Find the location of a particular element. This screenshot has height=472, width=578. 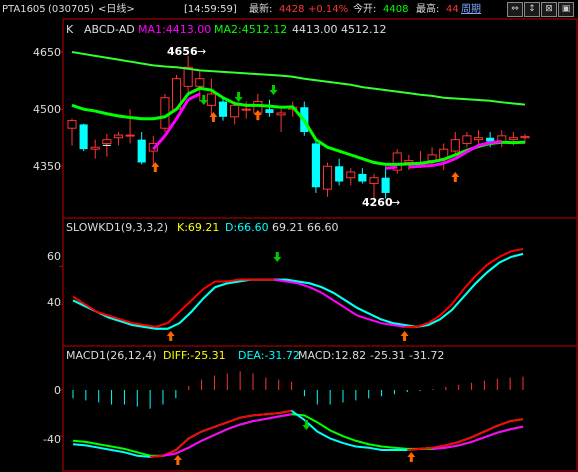

kline-extra-values: 4413.00 4512.12 is located at coordinates (339, 29).